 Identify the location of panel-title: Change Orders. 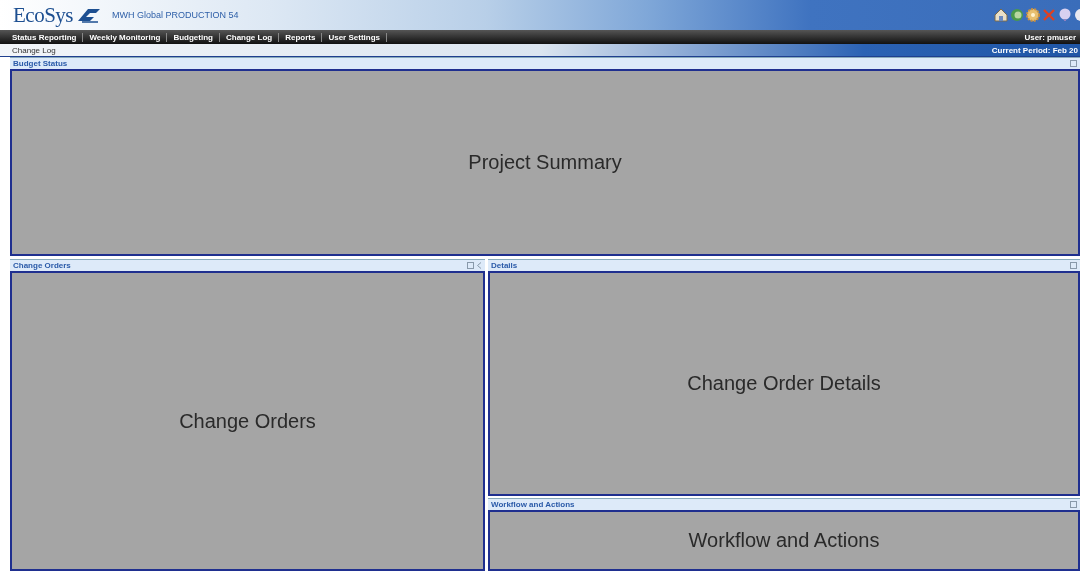
(42, 265).